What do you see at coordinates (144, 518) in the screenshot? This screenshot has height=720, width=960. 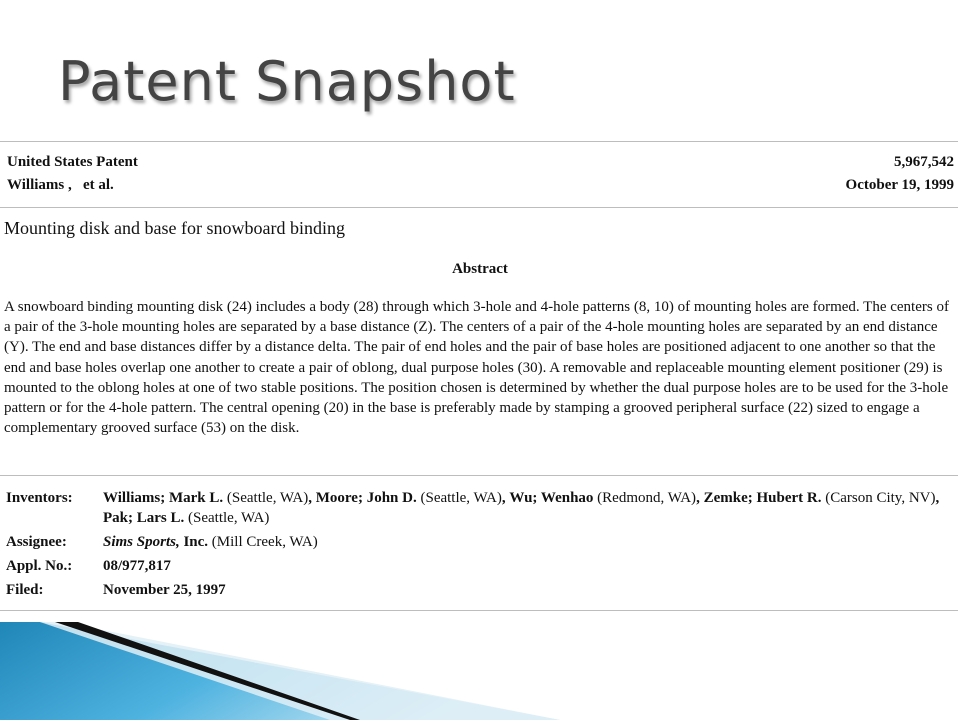 I see `inventor-name: Pak; Lars L.` at bounding box center [144, 518].